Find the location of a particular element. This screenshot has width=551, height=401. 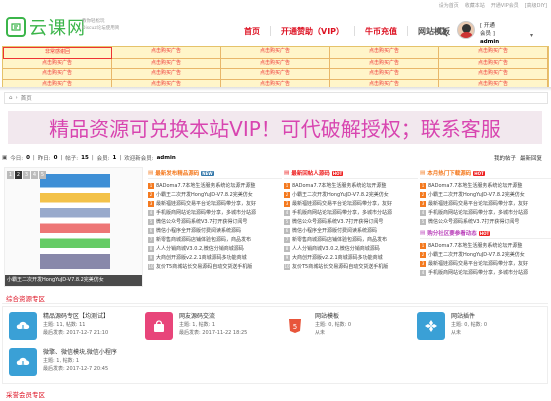

latest-replies-link: 最新回复 is located at coordinates (531, 158).